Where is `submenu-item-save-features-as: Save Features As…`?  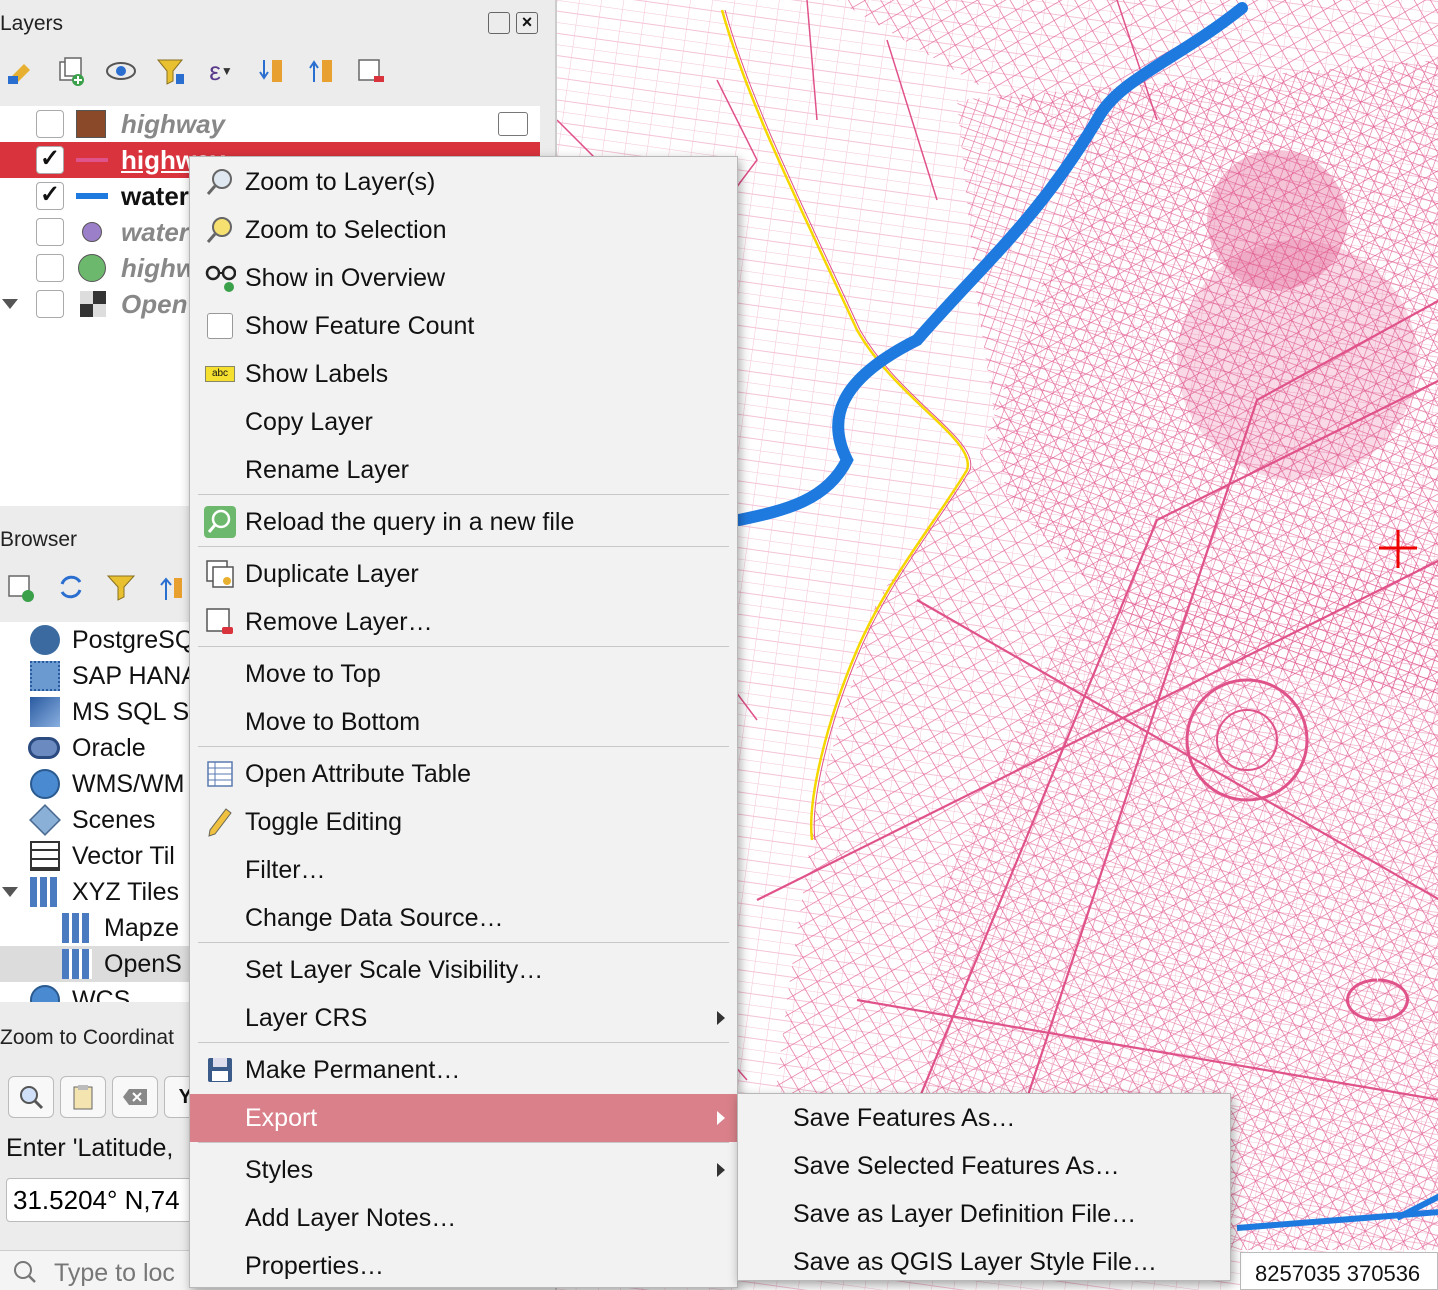 submenu-item-save-features-as: Save Features As… is located at coordinates (984, 1118).